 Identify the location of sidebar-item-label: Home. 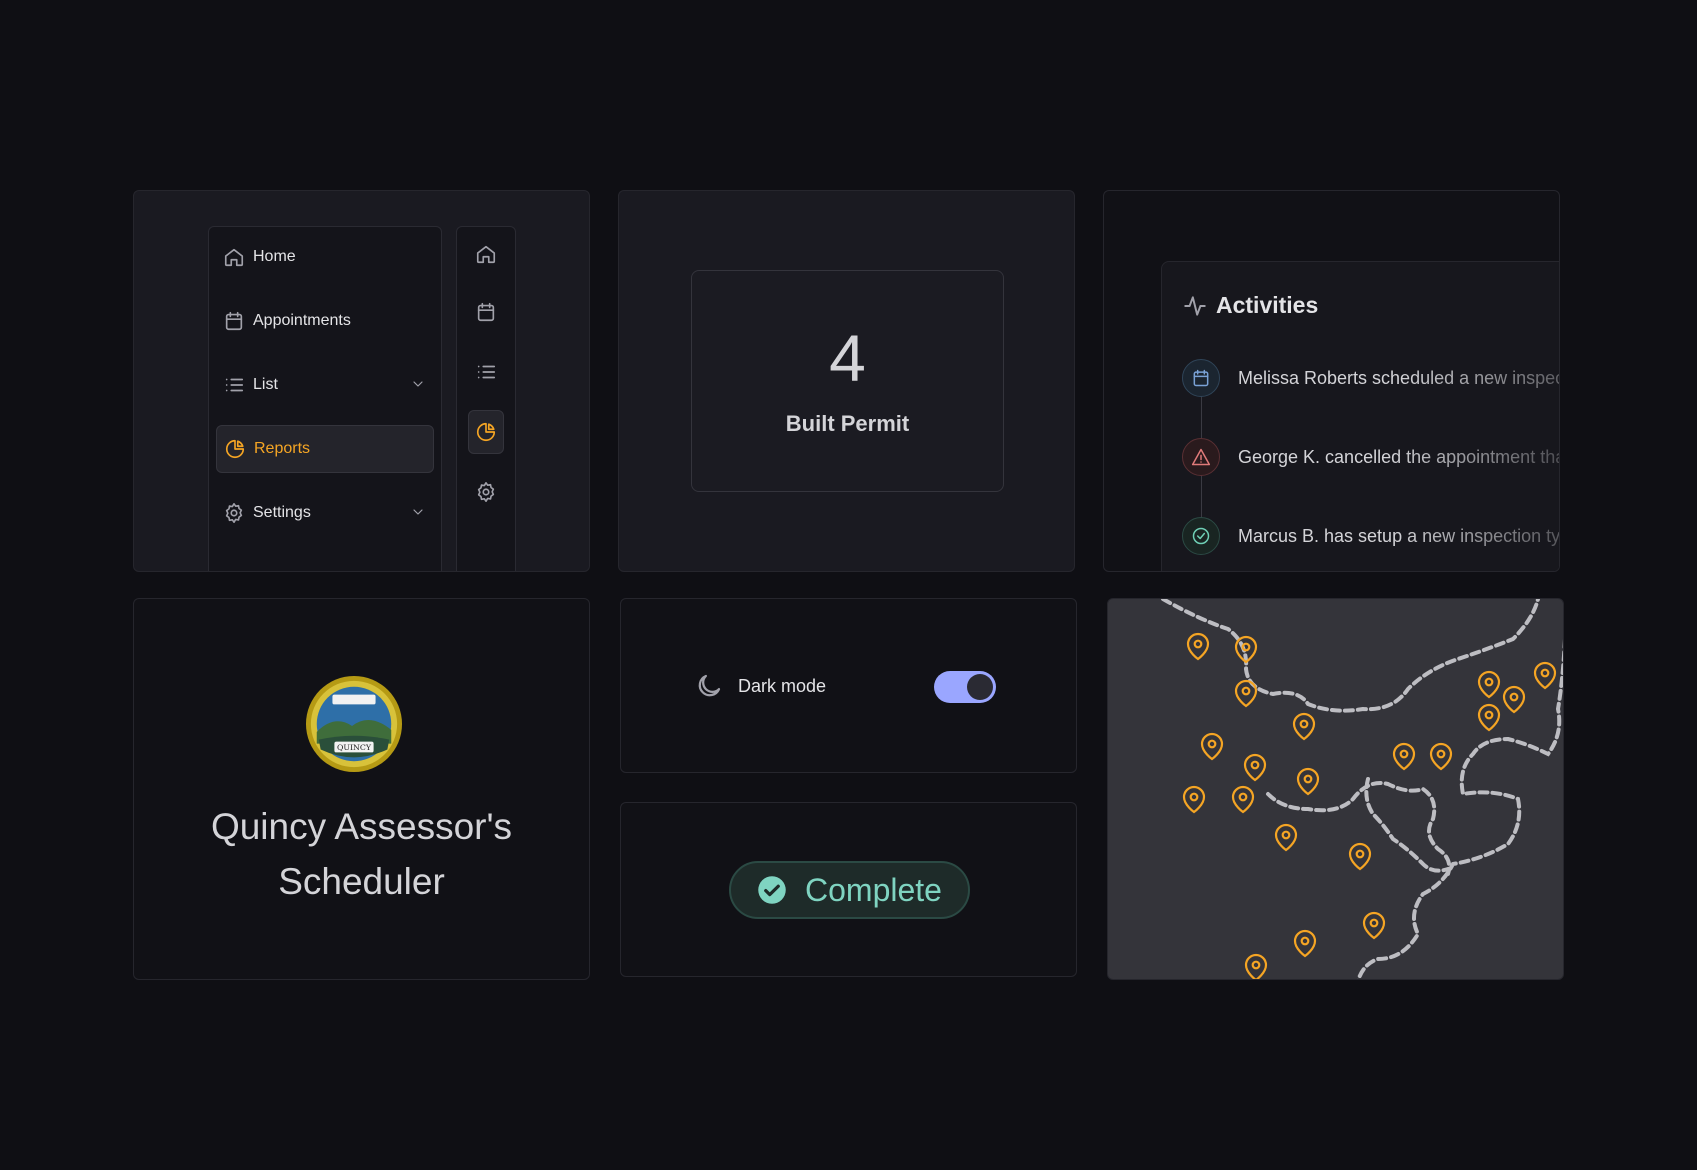
(274, 256).